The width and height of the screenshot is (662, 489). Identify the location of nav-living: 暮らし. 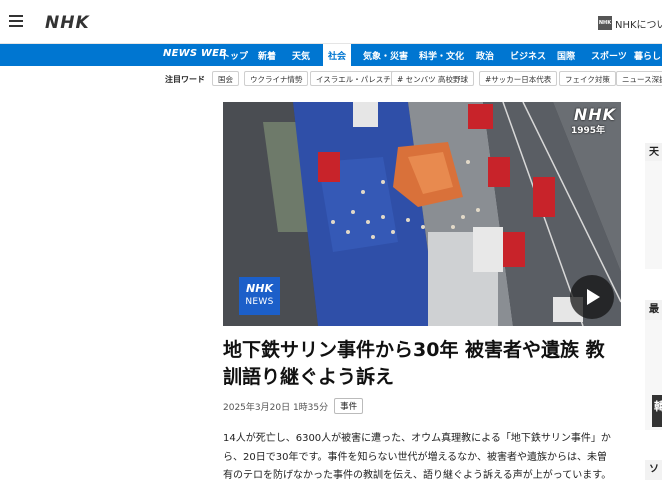
(647, 55).